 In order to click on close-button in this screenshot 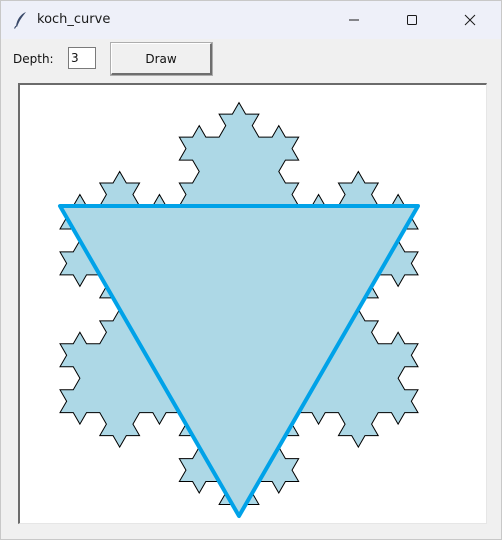, I will do `click(470, 20)`.